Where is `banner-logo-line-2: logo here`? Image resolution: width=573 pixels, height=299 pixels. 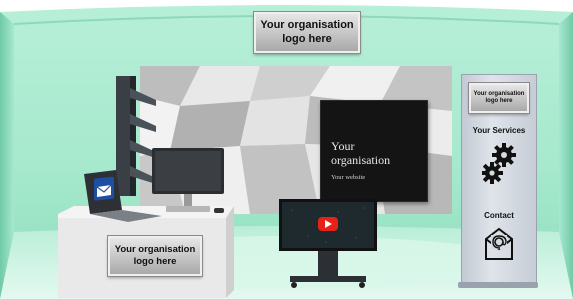
banner-logo-line-2: logo here is located at coordinates (499, 101).